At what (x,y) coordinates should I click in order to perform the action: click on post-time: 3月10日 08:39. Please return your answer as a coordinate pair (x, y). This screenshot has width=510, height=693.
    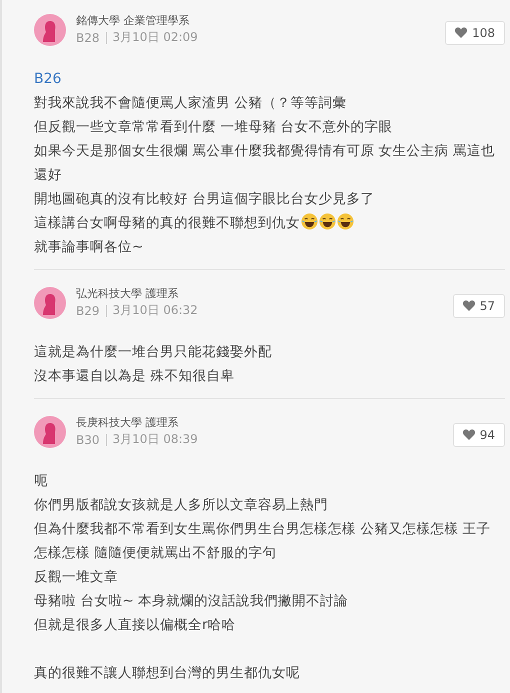
    Looking at the image, I should click on (155, 439).